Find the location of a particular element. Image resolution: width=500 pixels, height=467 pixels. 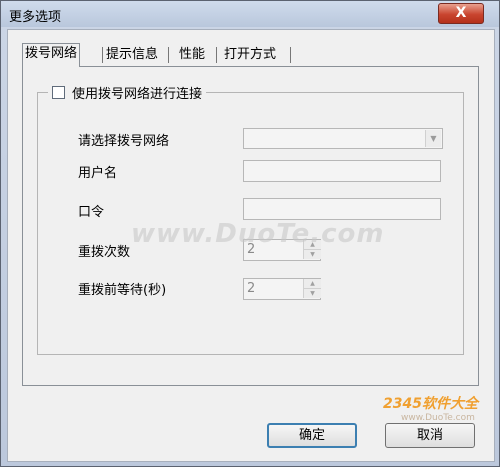

redial-wait-value: 2 is located at coordinates (251, 288).